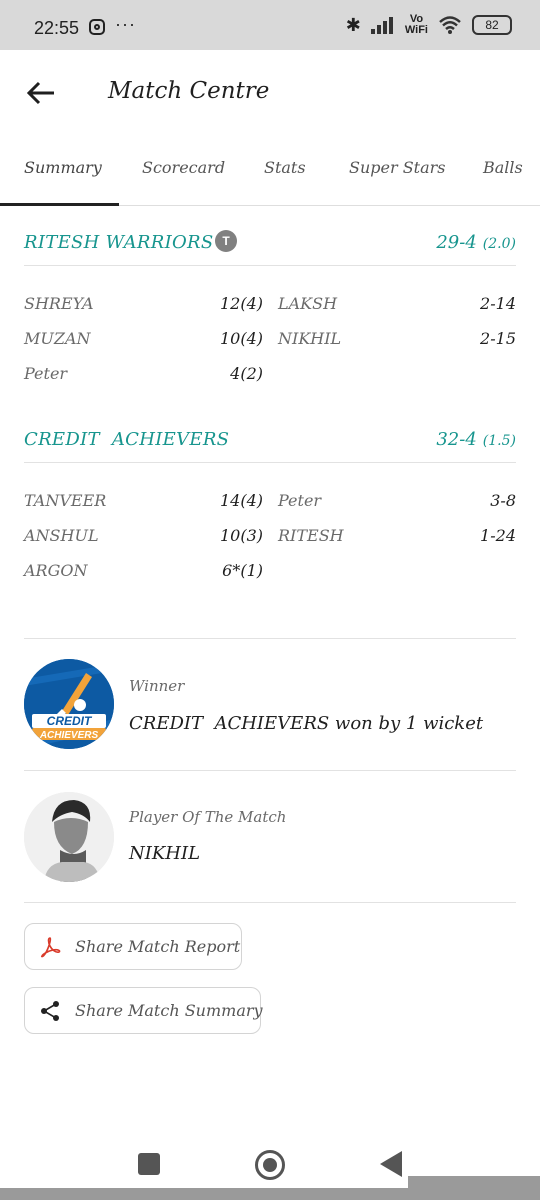 Image resolution: width=540 pixels, height=1200 pixels. I want to click on batter-runs: 14(4), so click(241, 500).